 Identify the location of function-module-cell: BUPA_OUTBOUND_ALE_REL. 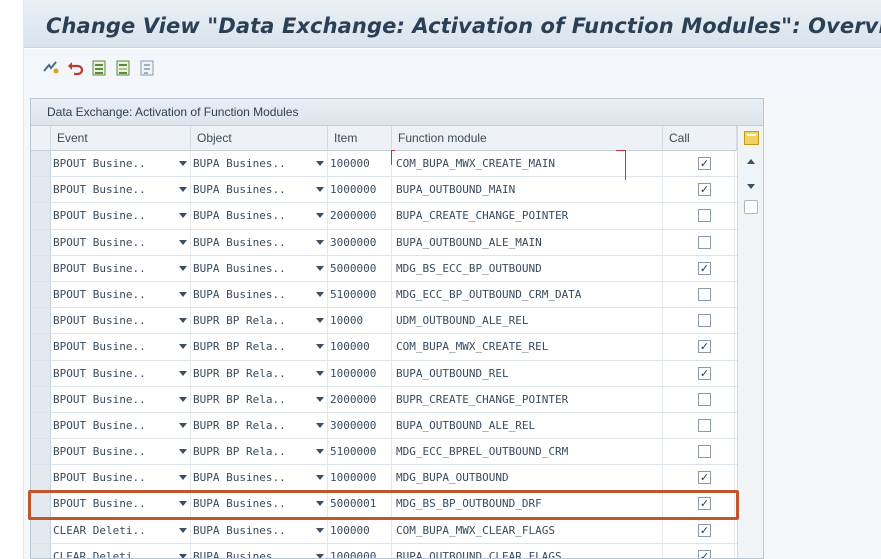
(527, 425).